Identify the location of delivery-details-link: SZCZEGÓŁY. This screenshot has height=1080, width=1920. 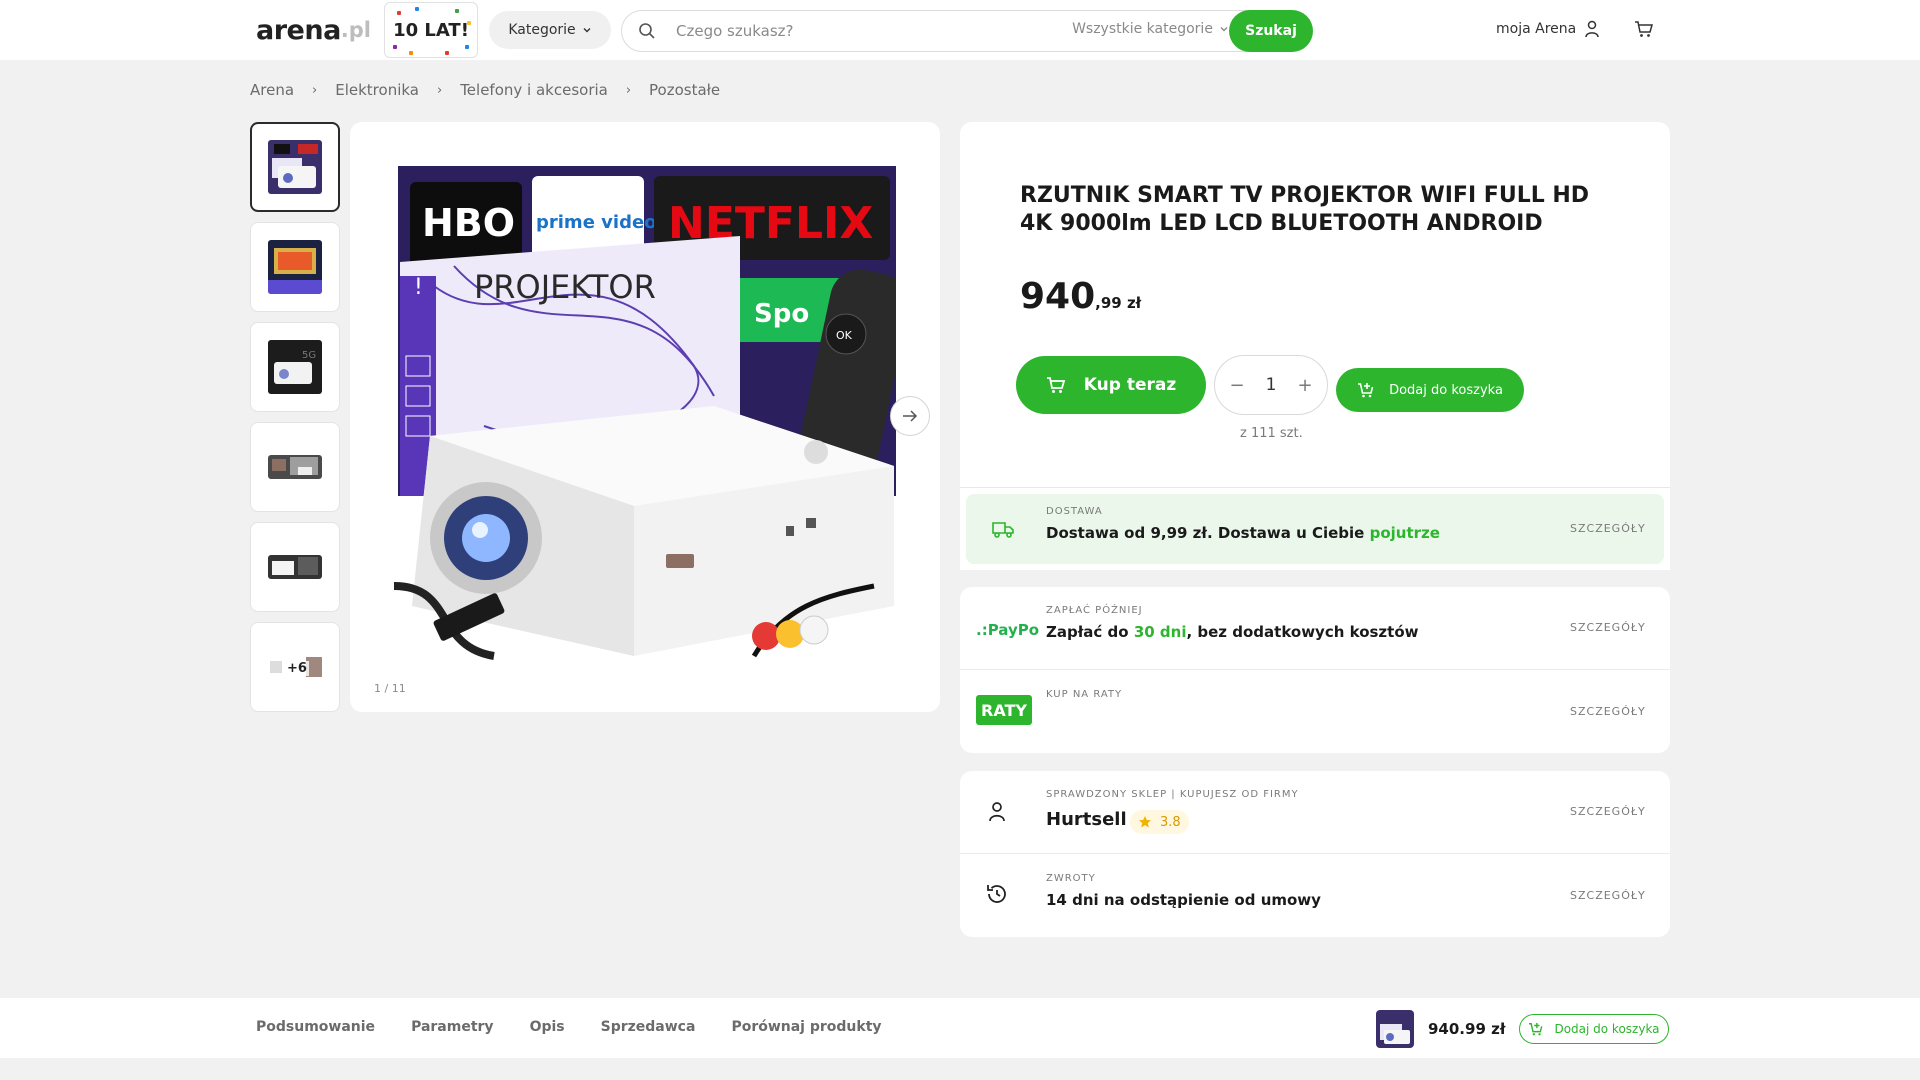
(1608, 528).